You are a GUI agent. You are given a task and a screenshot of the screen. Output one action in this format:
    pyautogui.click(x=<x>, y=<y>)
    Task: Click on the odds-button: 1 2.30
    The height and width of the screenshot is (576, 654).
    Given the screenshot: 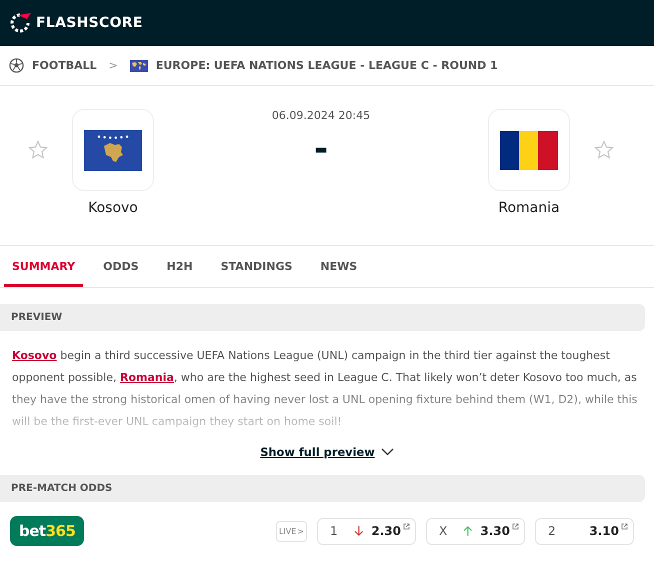 What is the action you would take?
    pyautogui.click(x=366, y=531)
    